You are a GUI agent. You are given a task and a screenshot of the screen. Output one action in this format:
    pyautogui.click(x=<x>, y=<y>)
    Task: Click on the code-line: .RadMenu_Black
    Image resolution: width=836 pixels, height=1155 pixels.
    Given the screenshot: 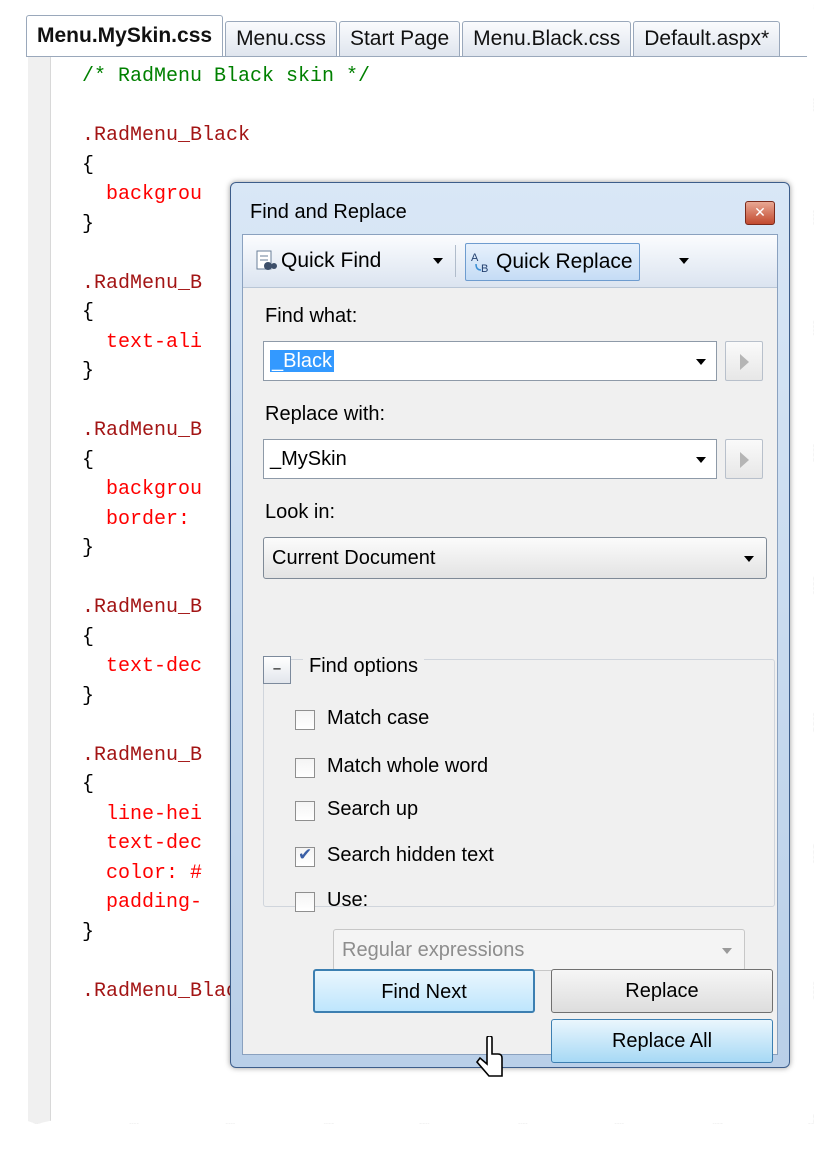 What is the action you would take?
    pyautogui.click(x=166, y=135)
    